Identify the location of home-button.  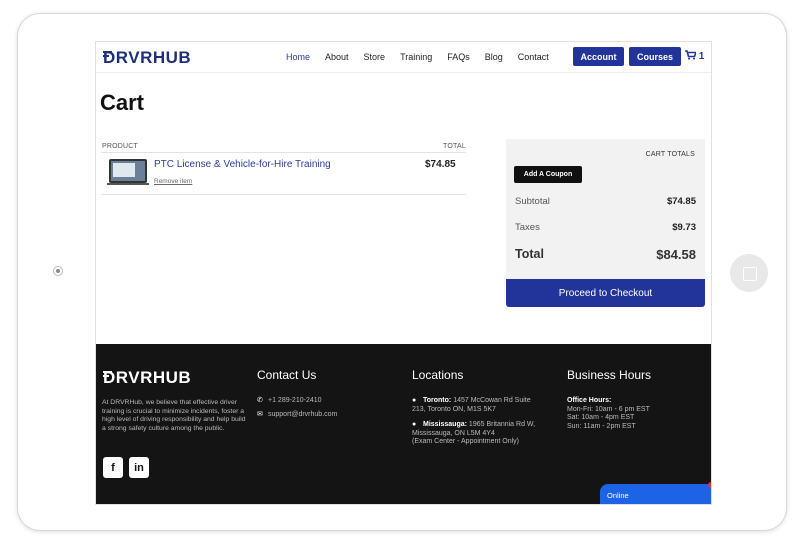
(749, 273).